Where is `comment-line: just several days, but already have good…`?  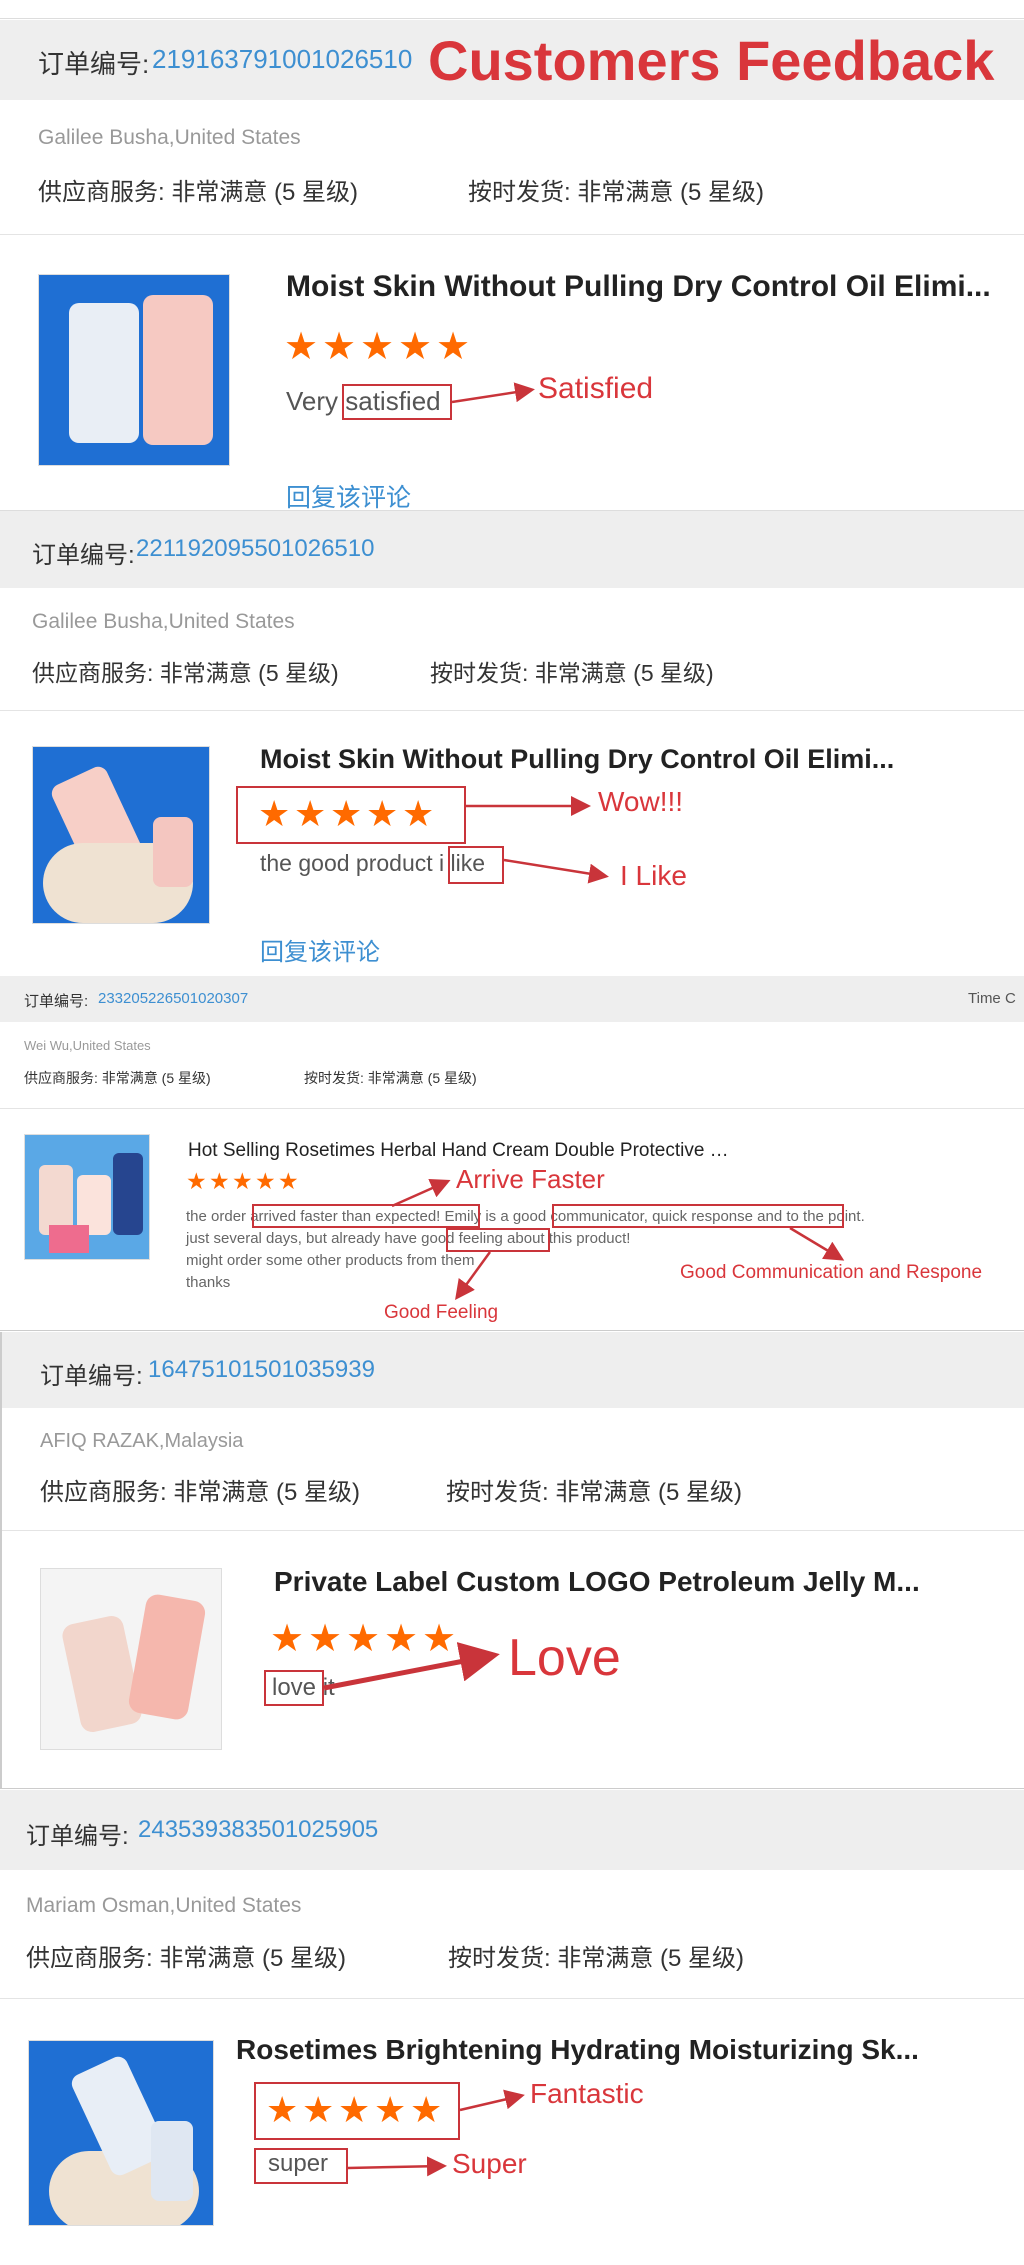
comment-line: just several days, but already have good… is located at coordinates (408, 1238).